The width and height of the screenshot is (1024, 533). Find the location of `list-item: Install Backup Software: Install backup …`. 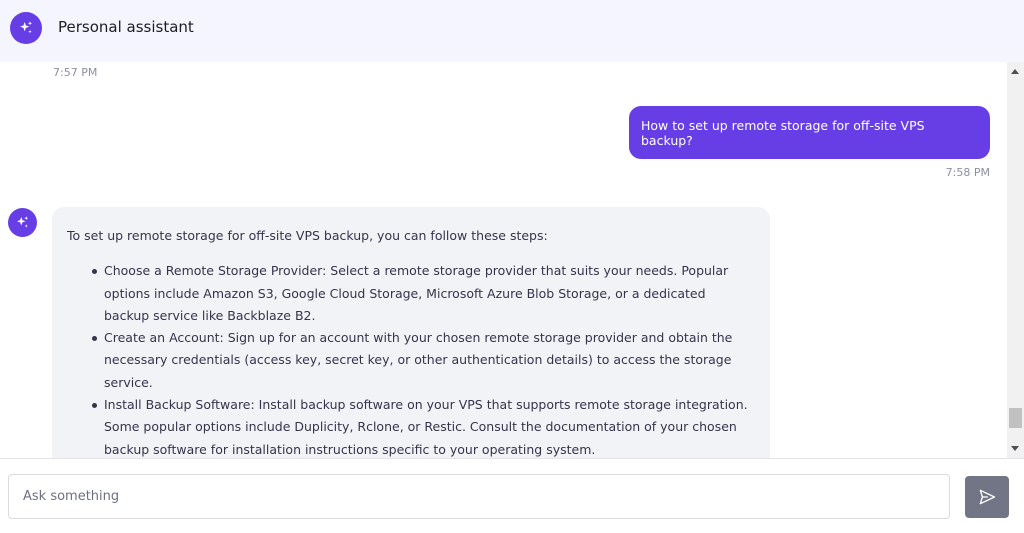

list-item: Install Backup Software: Install backup … is located at coordinates (423, 426).